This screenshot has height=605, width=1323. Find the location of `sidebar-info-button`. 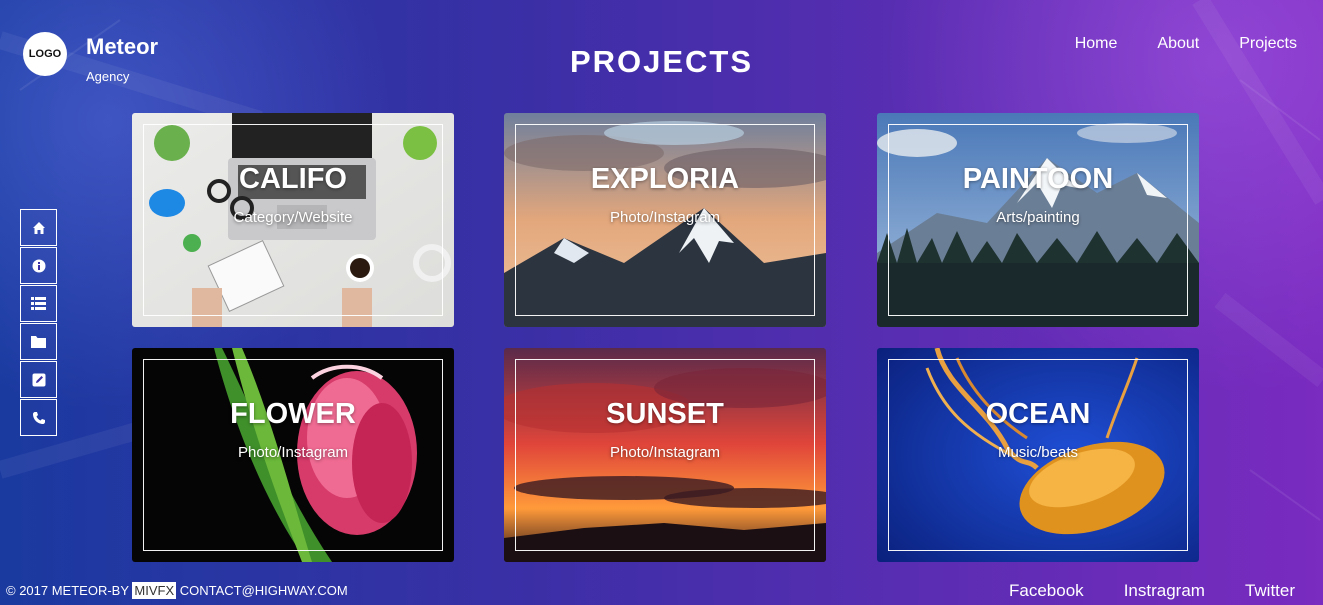

sidebar-info-button is located at coordinates (38, 265).